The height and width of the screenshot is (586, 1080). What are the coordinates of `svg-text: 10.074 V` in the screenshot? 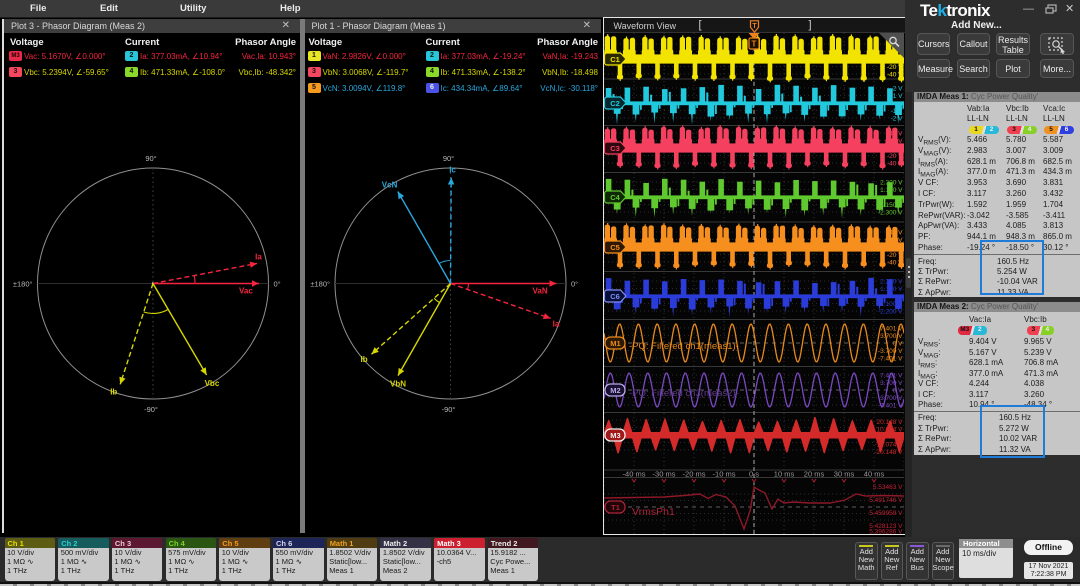 It's located at (889, 430).